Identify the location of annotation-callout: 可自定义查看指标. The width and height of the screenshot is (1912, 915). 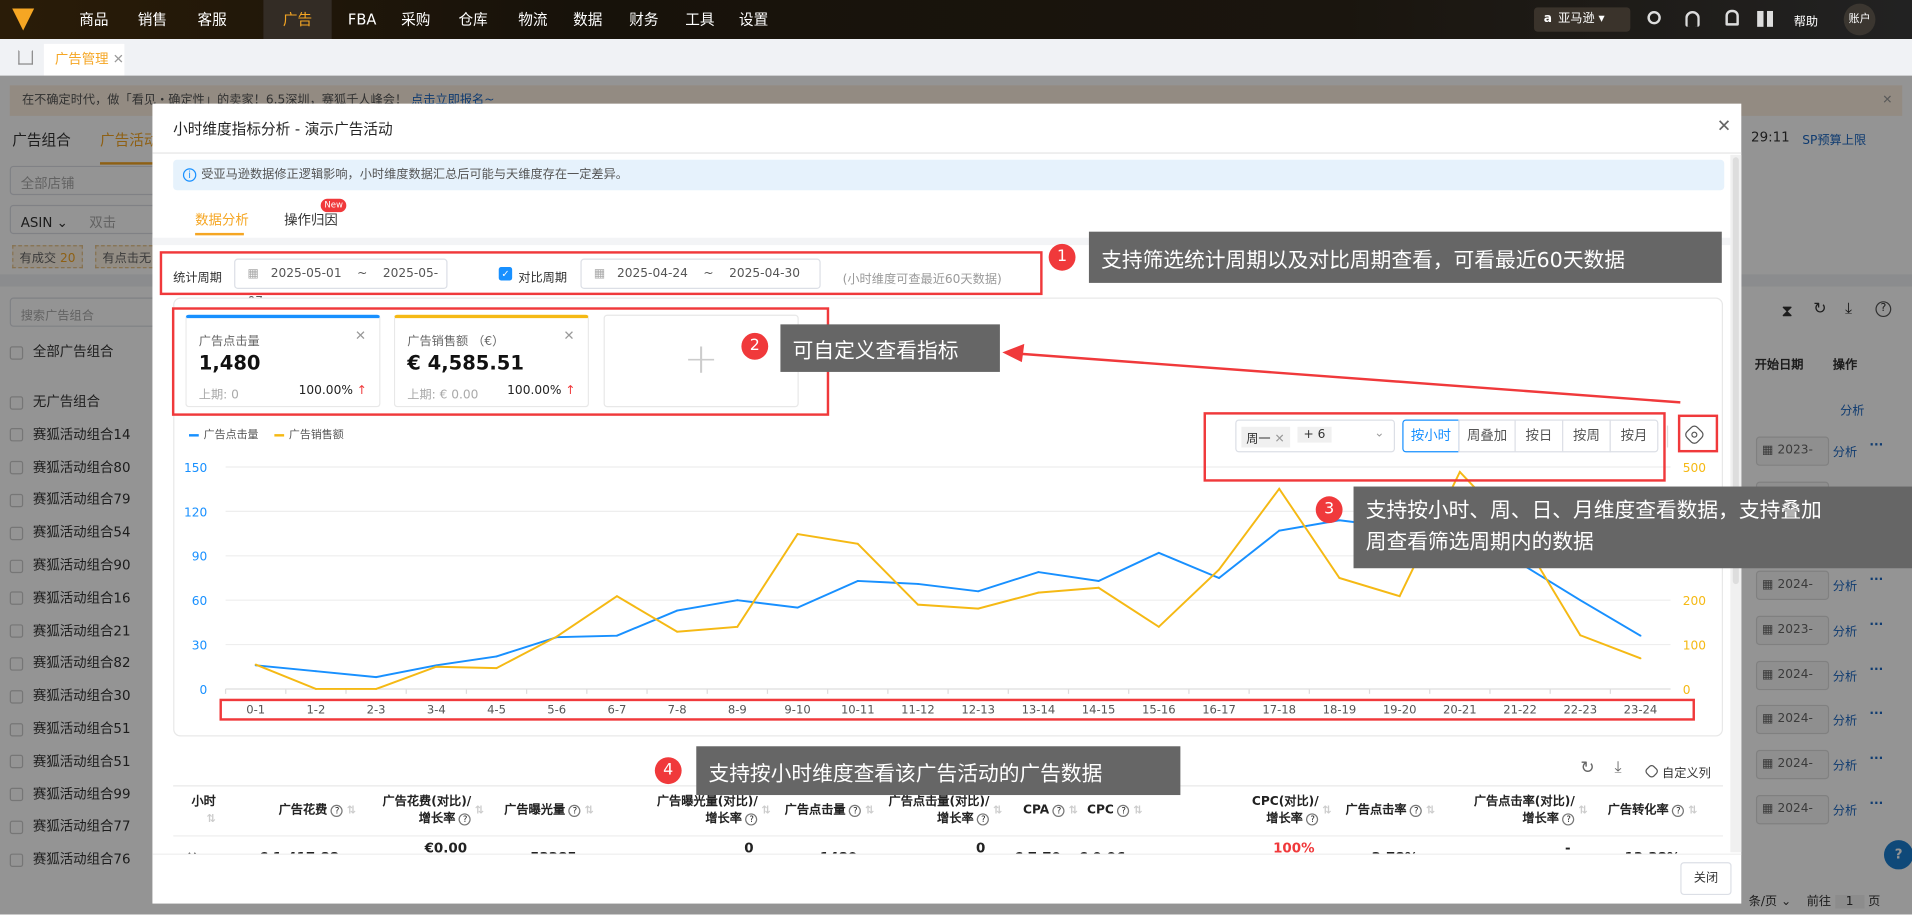
(890, 348).